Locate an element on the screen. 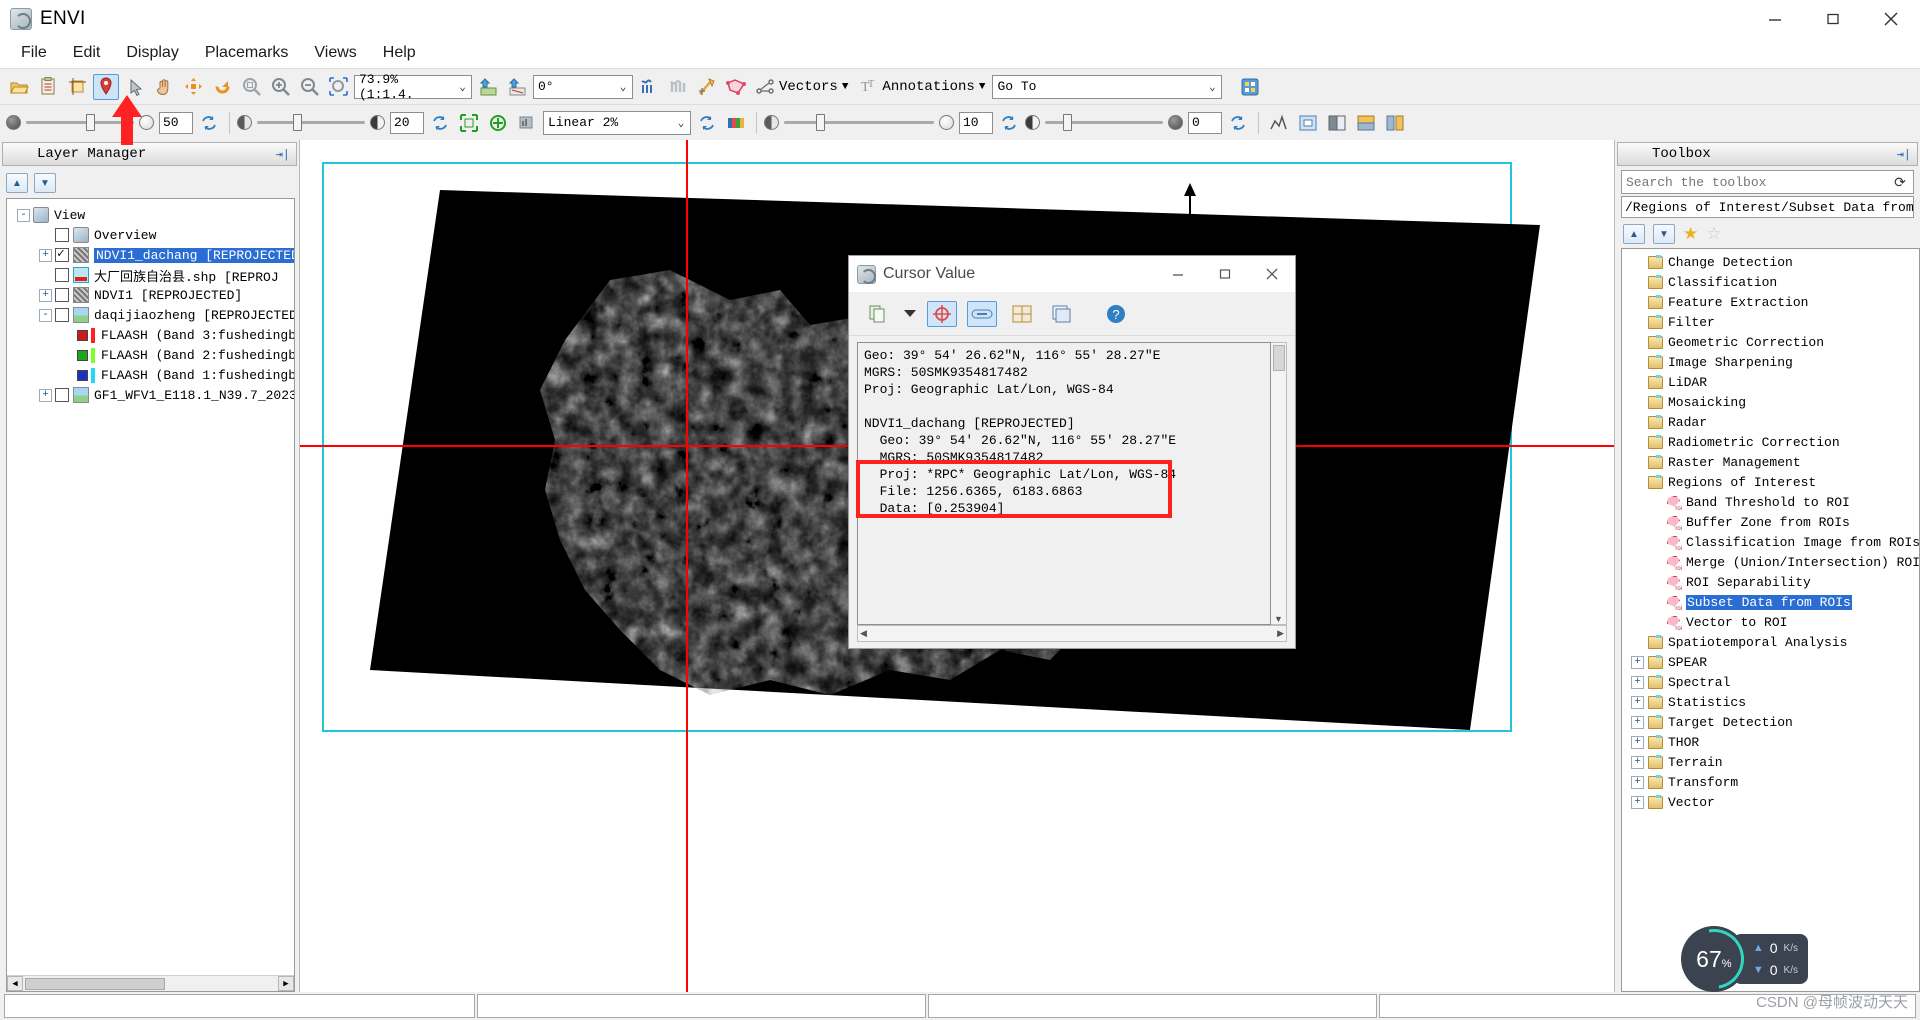 The width and height of the screenshot is (1920, 1020). layer-tree-item: + NDVI1 [REPROJECTED] is located at coordinates (152, 295).